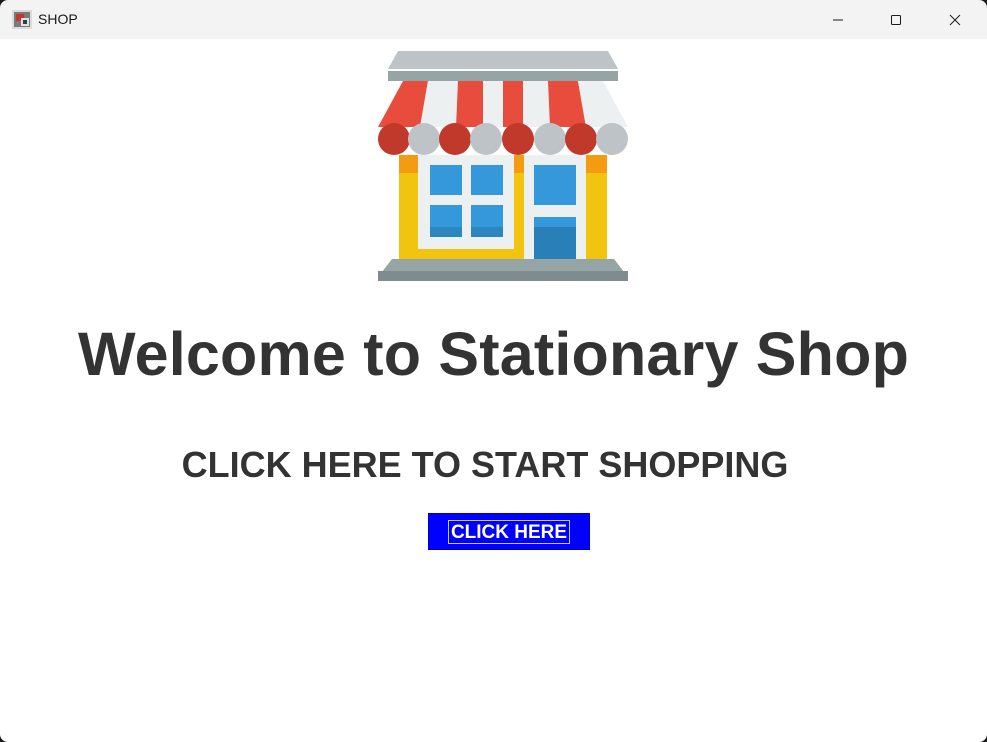  I want to click on window-title: SHOP, so click(58, 19).